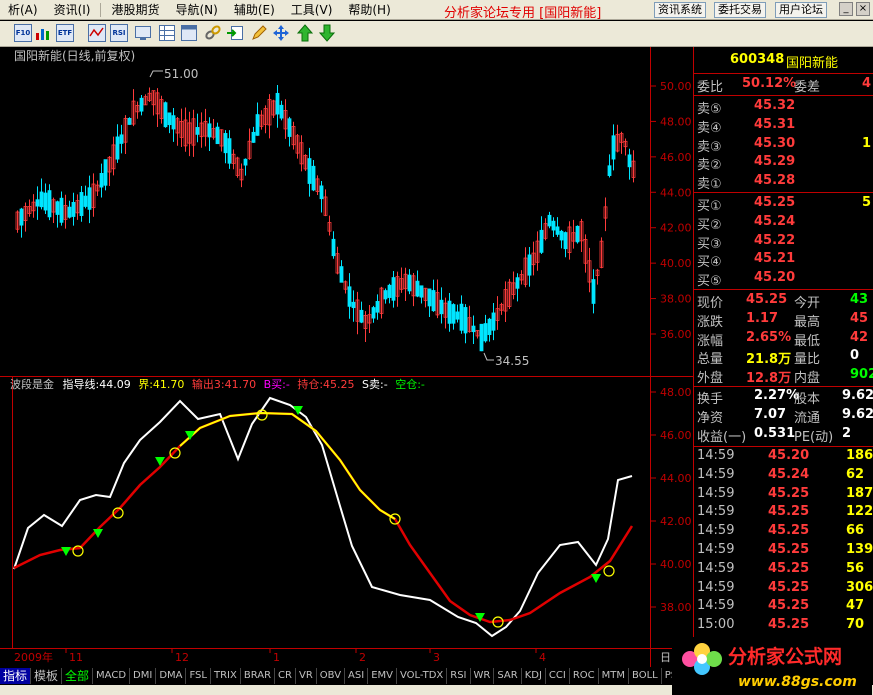 This screenshot has width=873, height=695. Describe the element at coordinates (609, 571) in the screenshot. I see `circle-signal-marker` at that location.